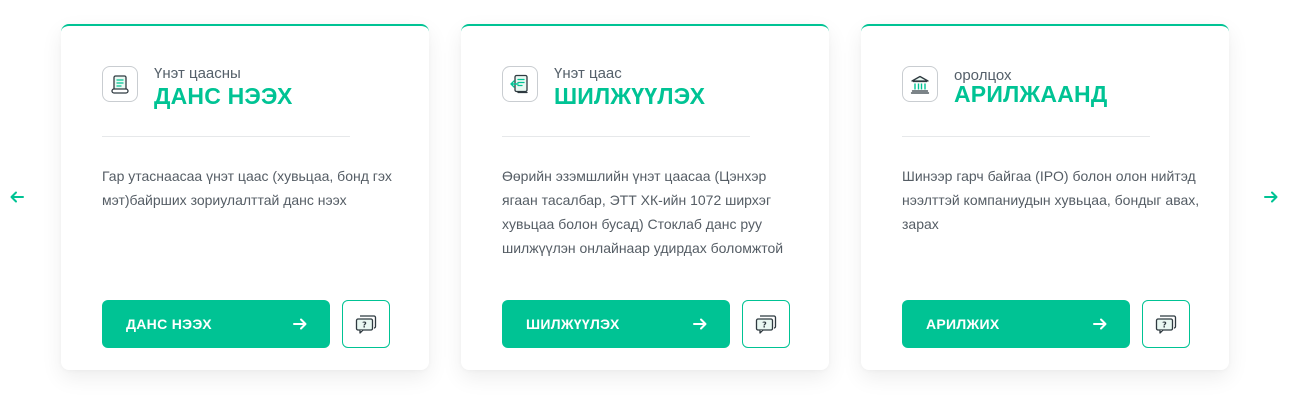  I want to click on carousel-next-button, so click(1271, 197).